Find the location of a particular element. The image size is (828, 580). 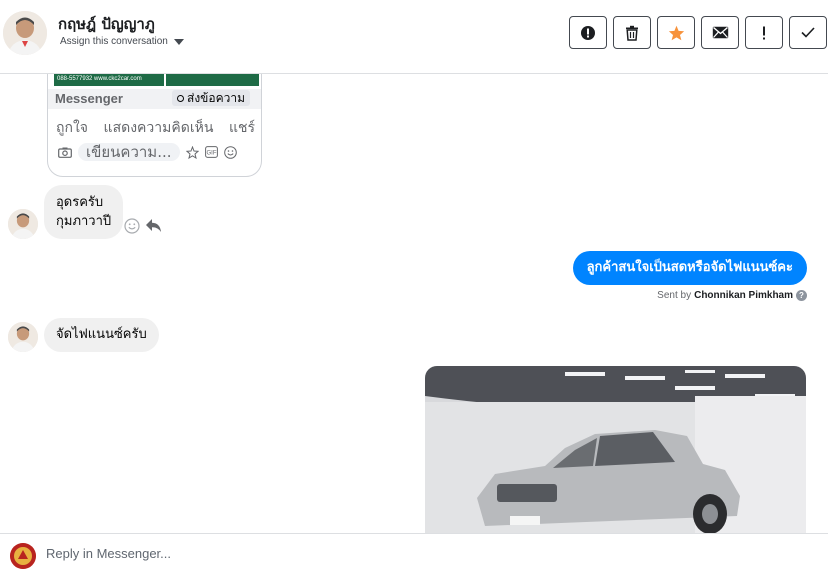

trash-icon is located at coordinates (632, 33).